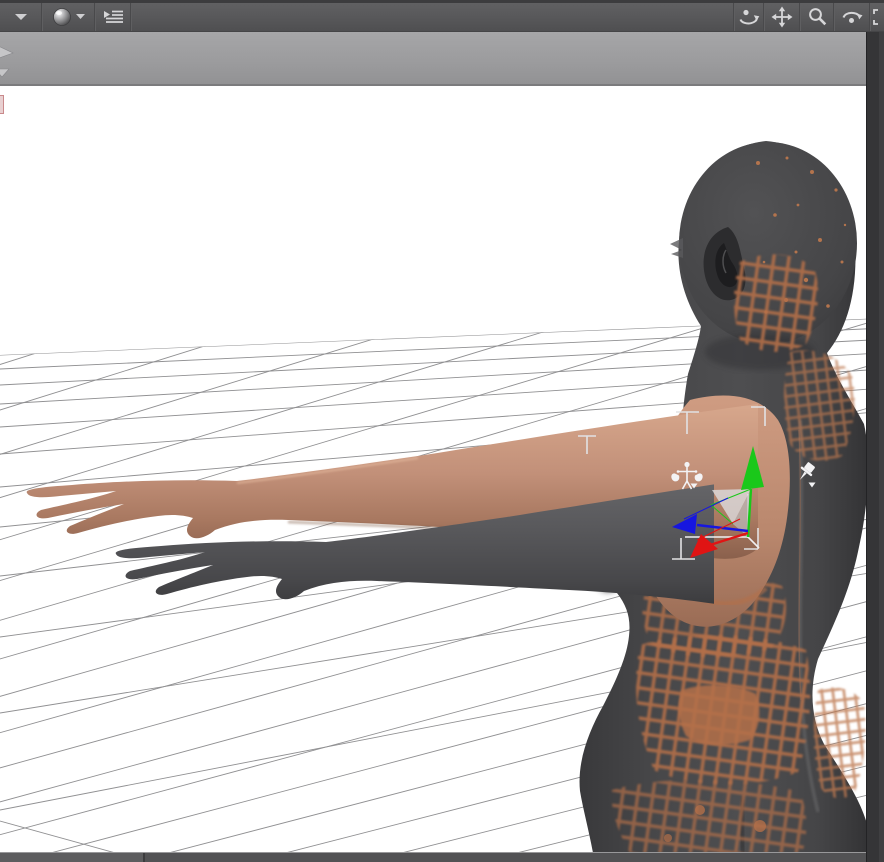 The width and height of the screenshot is (884, 862). I want to click on orbit-icon, so click(749, 17).